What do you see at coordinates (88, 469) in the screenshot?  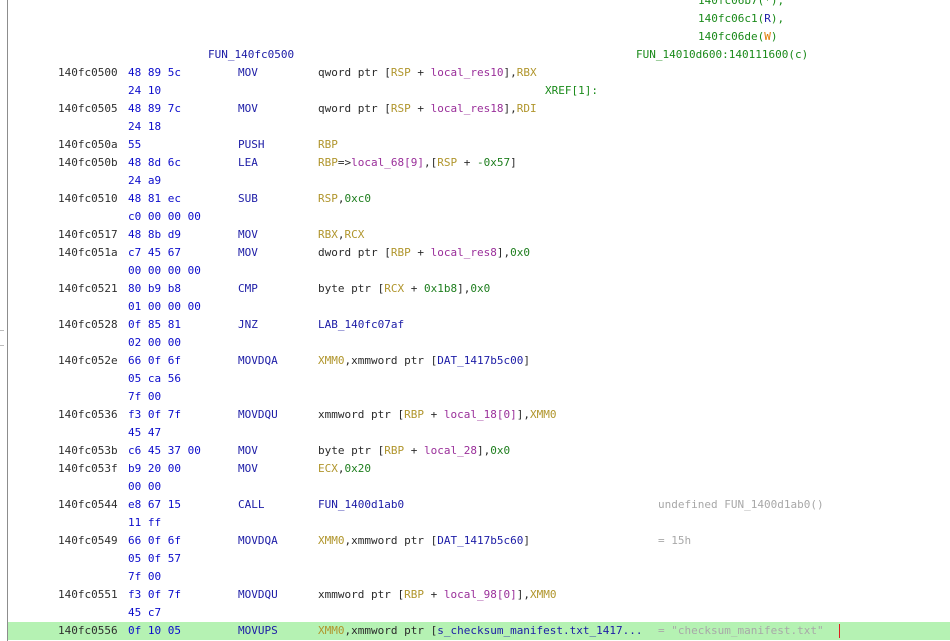 I see `instruction-address: 140fc053f` at bounding box center [88, 469].